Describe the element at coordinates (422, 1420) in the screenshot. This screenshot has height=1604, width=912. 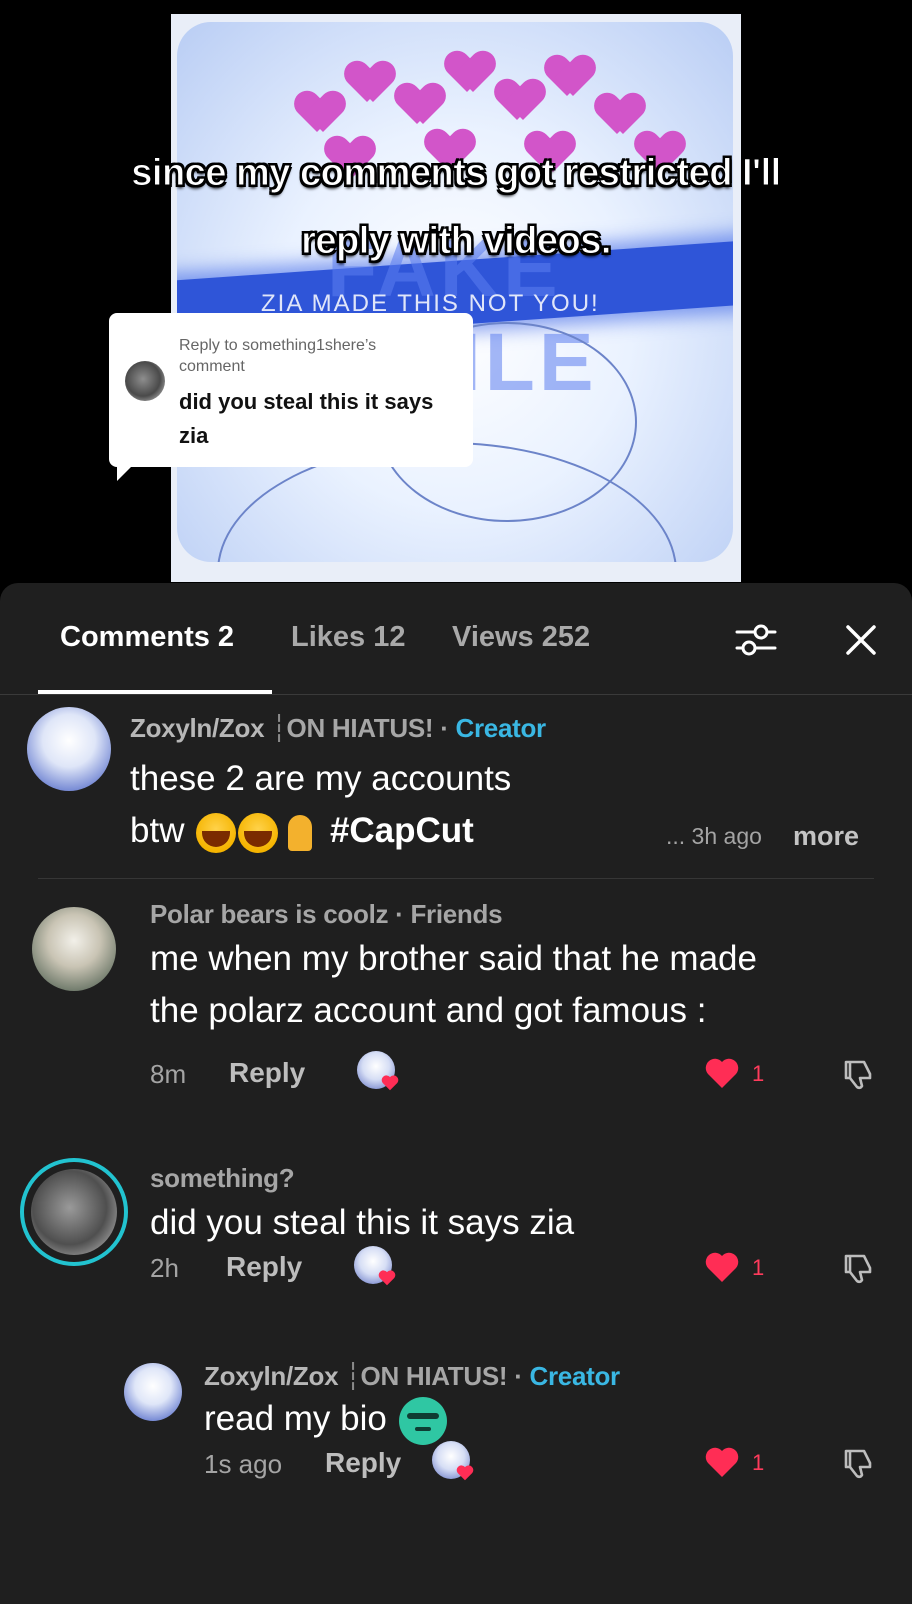
I see `unamused-face-emoji-icon` at that location.